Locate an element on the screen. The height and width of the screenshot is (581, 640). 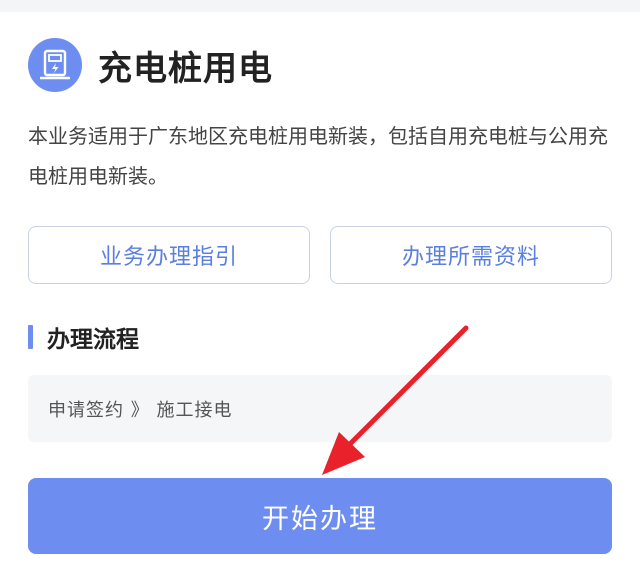
process-section-header: 办理流程 is located at coordinates (83, 337).